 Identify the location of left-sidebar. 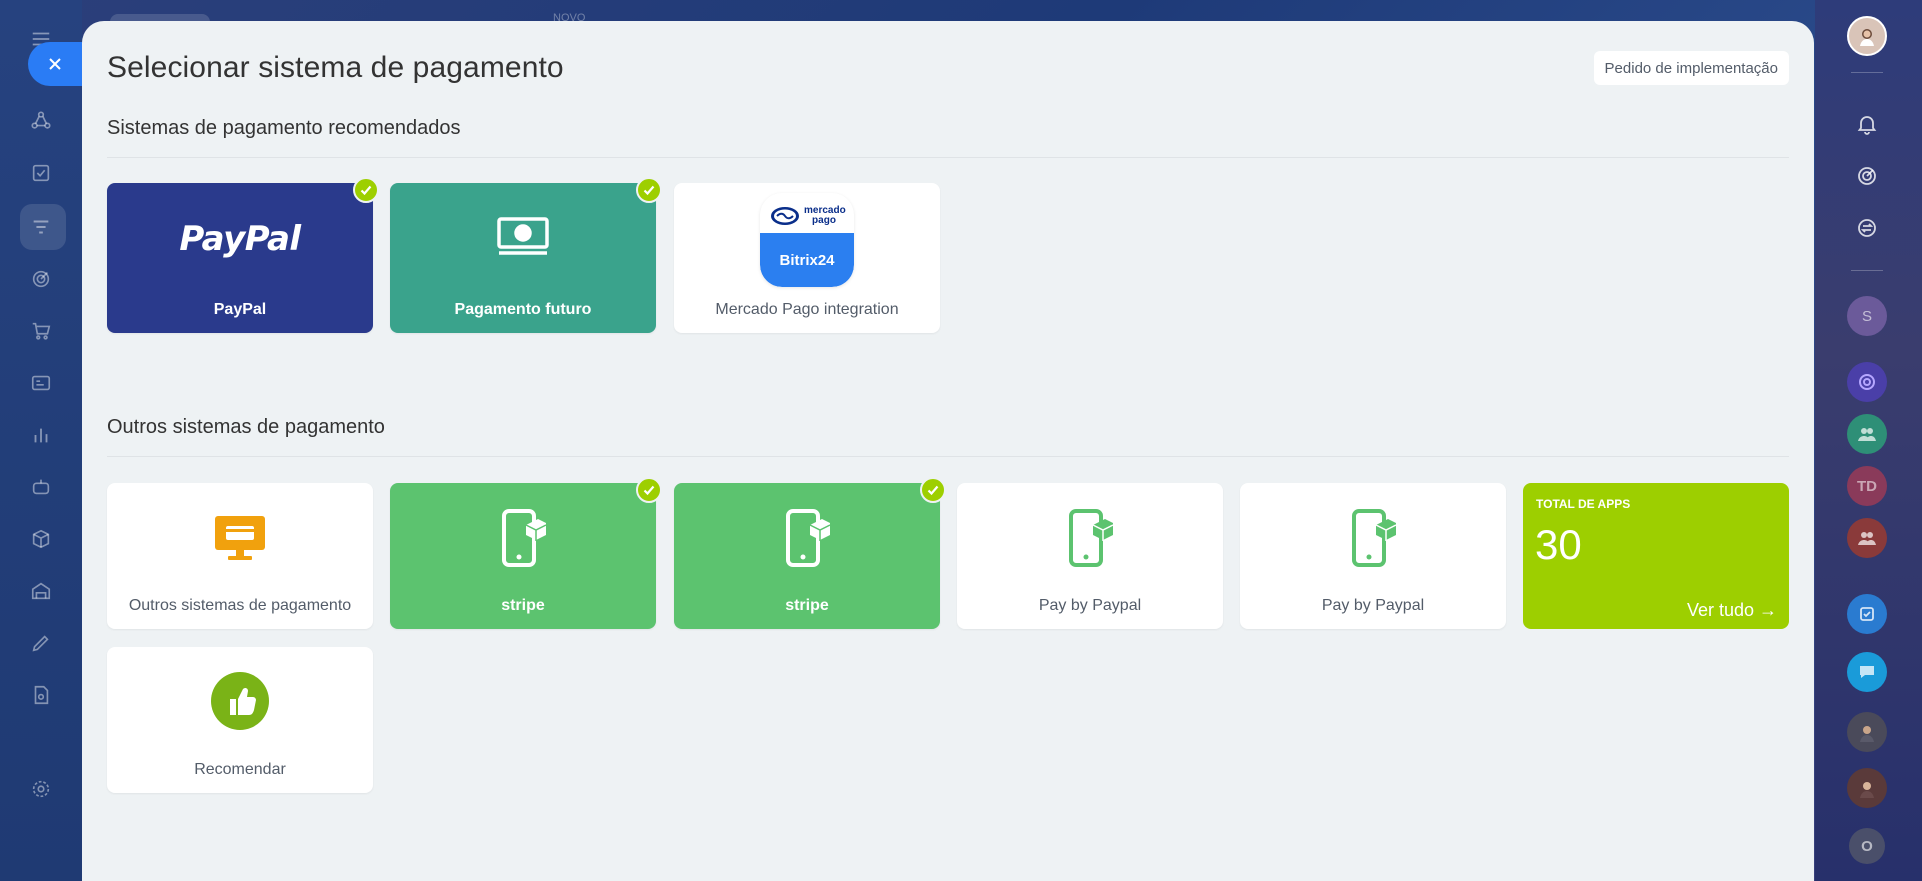
(41, 440).